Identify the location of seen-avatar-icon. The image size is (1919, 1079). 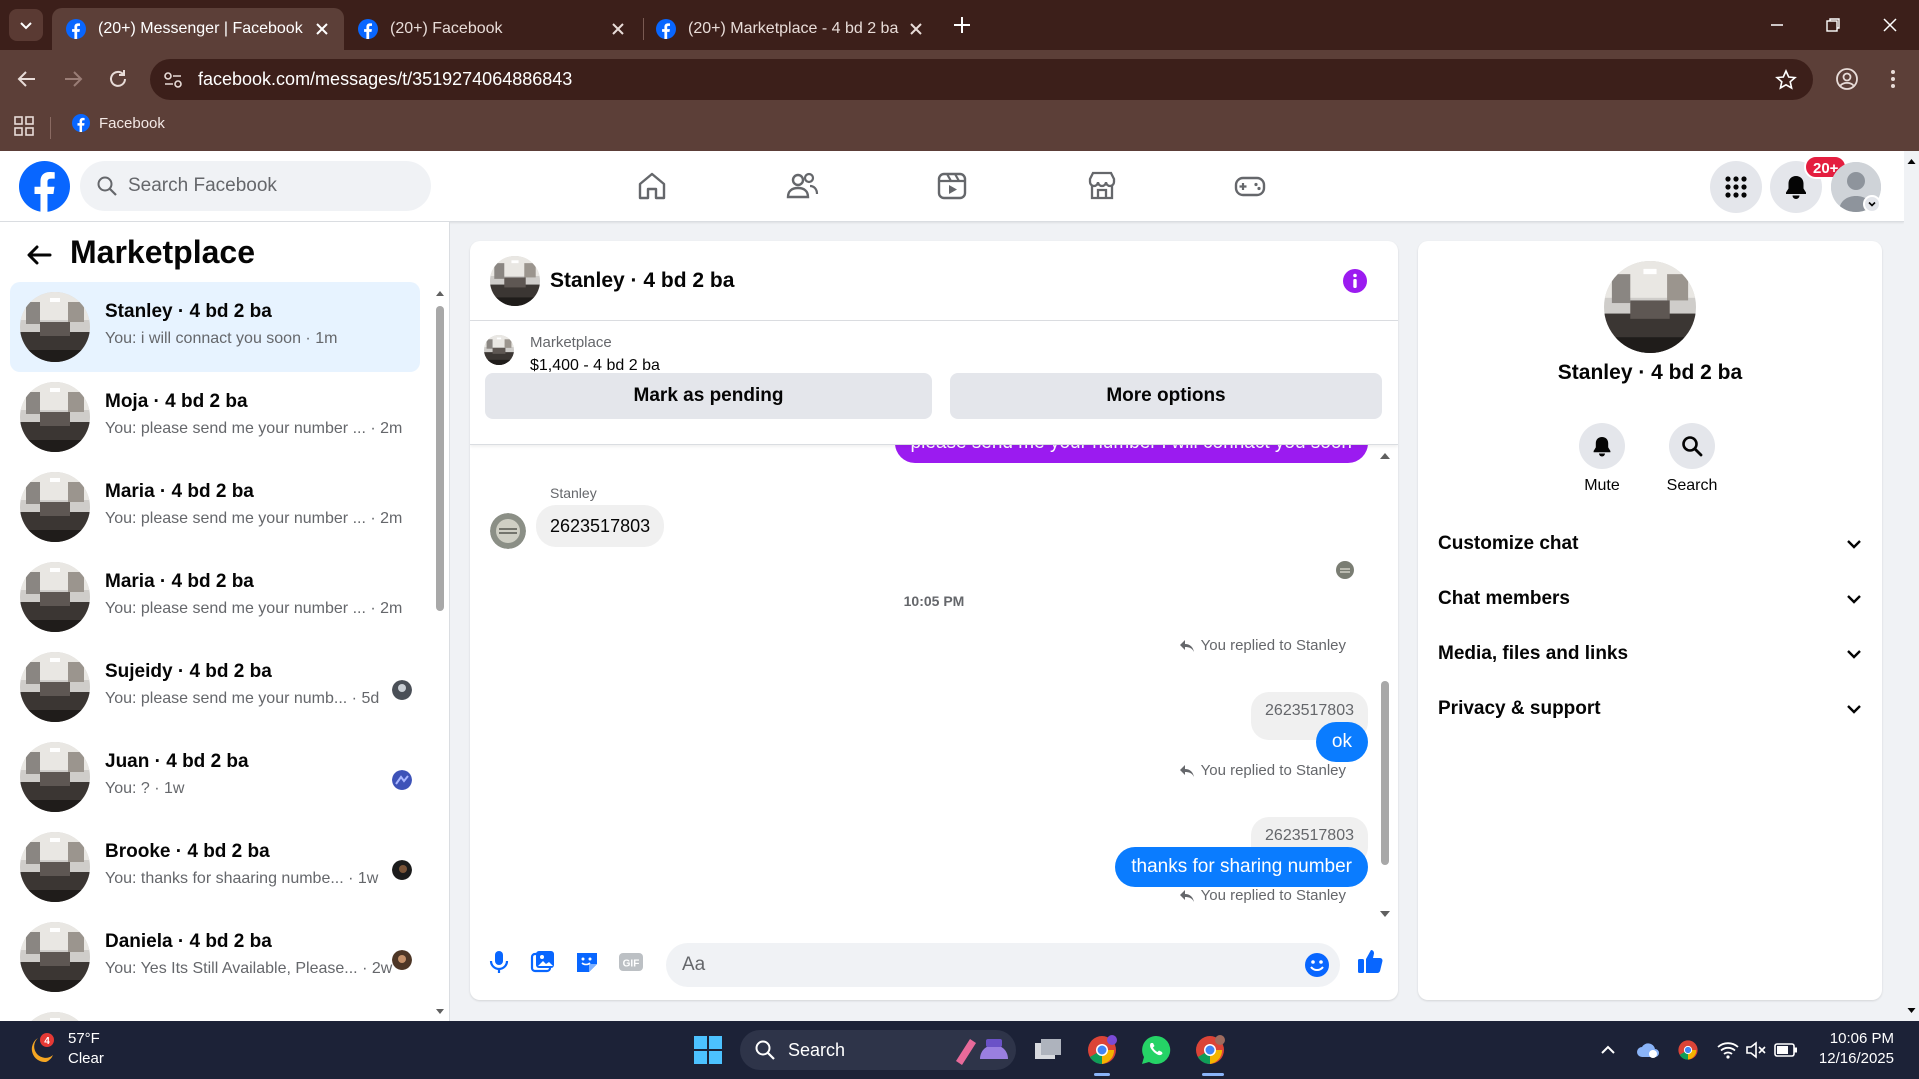
(402, 690).